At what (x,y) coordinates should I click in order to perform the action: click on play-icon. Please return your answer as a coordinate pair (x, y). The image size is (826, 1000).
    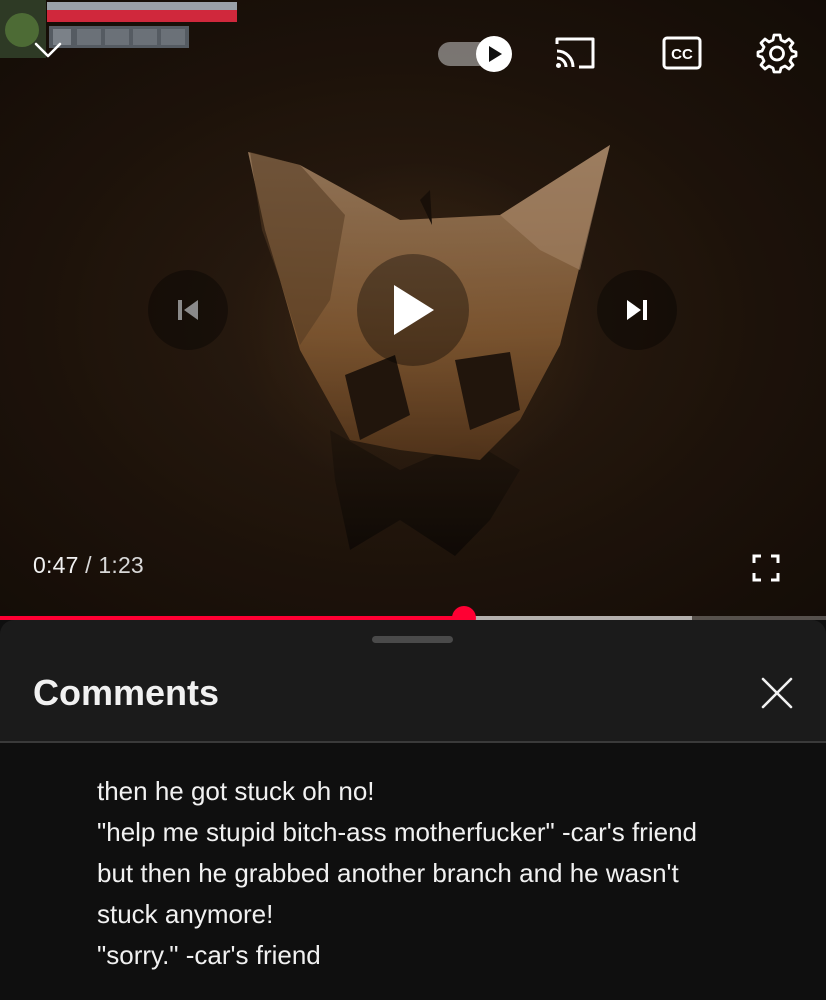
    Looking at the image, I should click on (414, 310).